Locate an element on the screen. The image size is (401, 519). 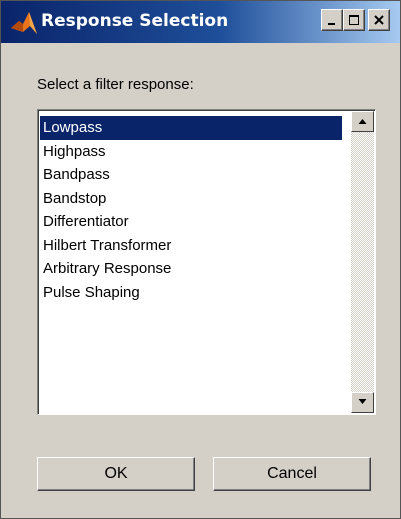
window-title: Response Selection is located at coordinates (135, 21).